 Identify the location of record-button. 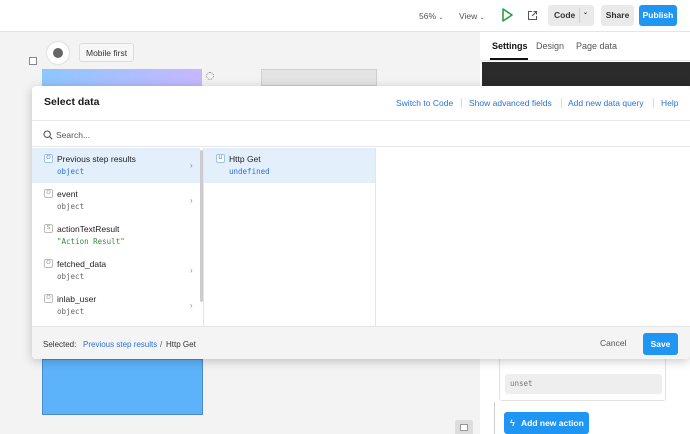
(58, 53).